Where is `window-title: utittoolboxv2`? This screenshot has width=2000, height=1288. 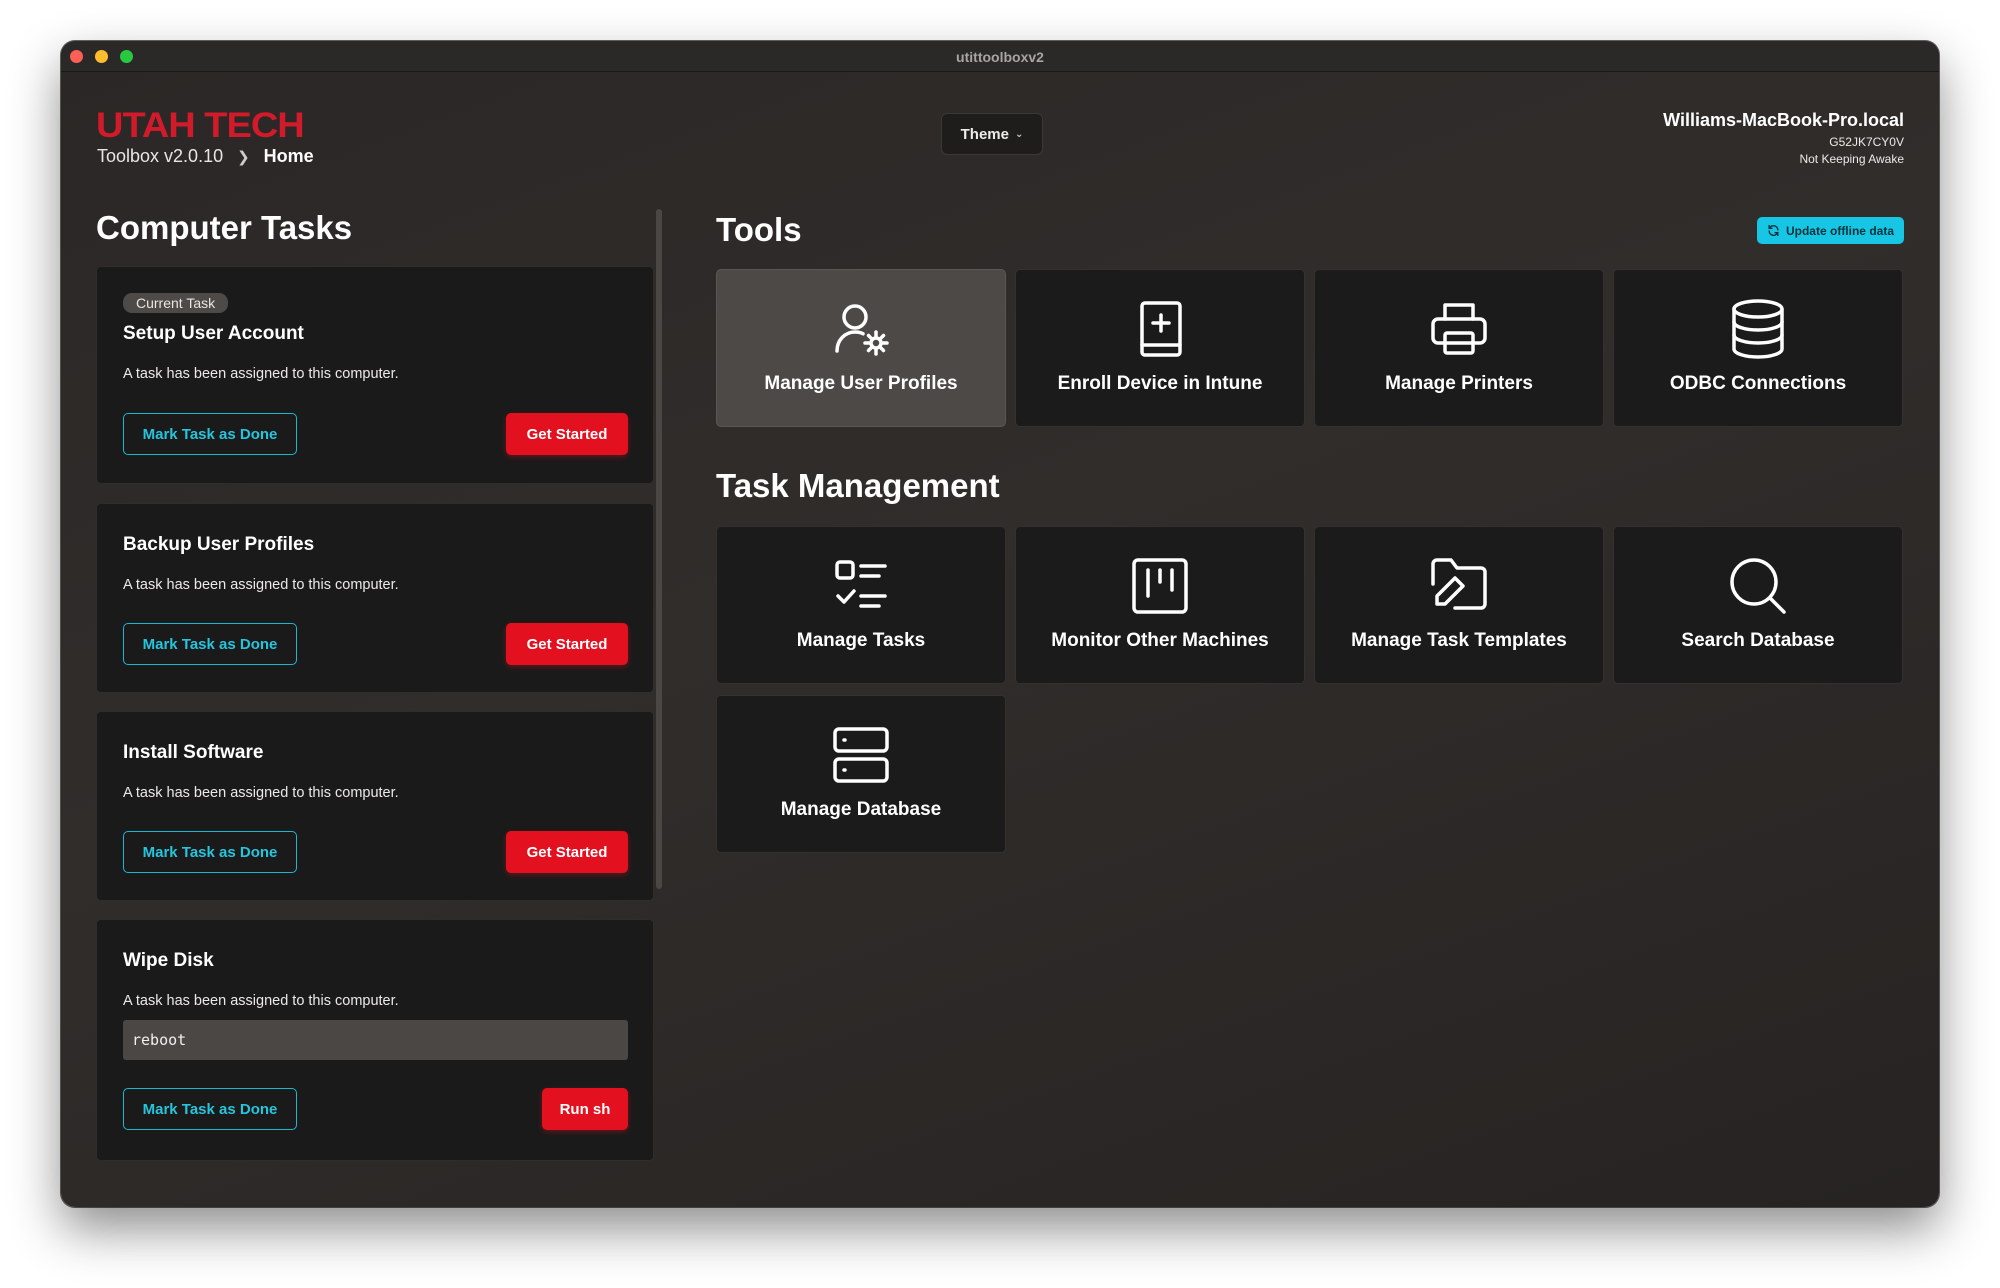
window-title: utittoolboxv2 is located at coordinates (1000, 57).